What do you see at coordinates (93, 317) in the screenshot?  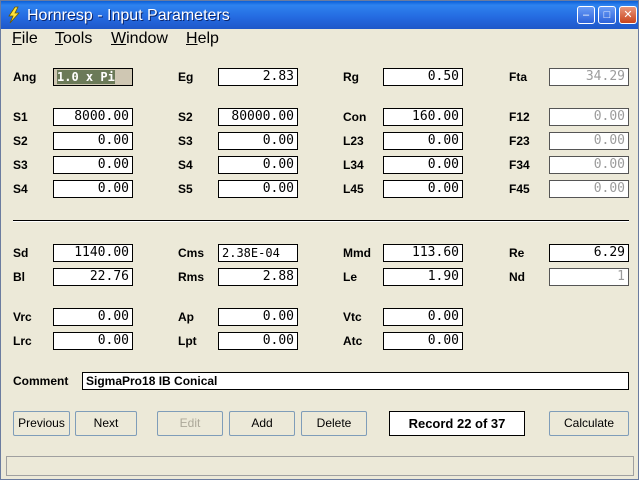 I see `field-vrc: 0.00` at bounding box center [93, 317].